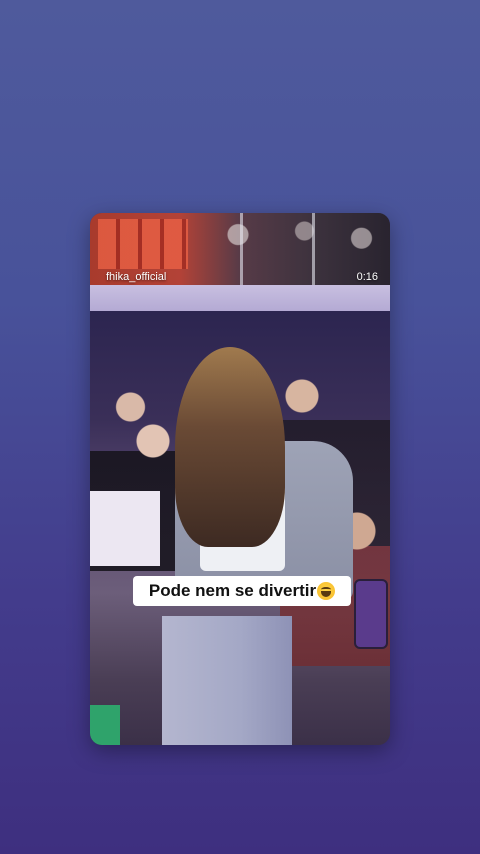  I want to click on person-pants, so click(227, 680).